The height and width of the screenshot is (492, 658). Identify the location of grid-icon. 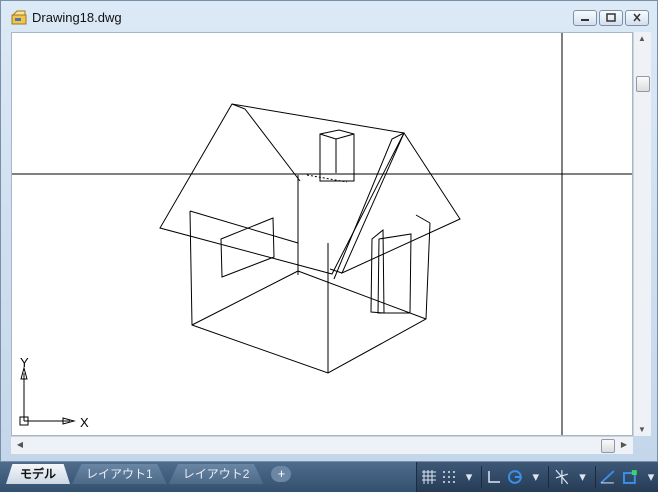
(429, 477).